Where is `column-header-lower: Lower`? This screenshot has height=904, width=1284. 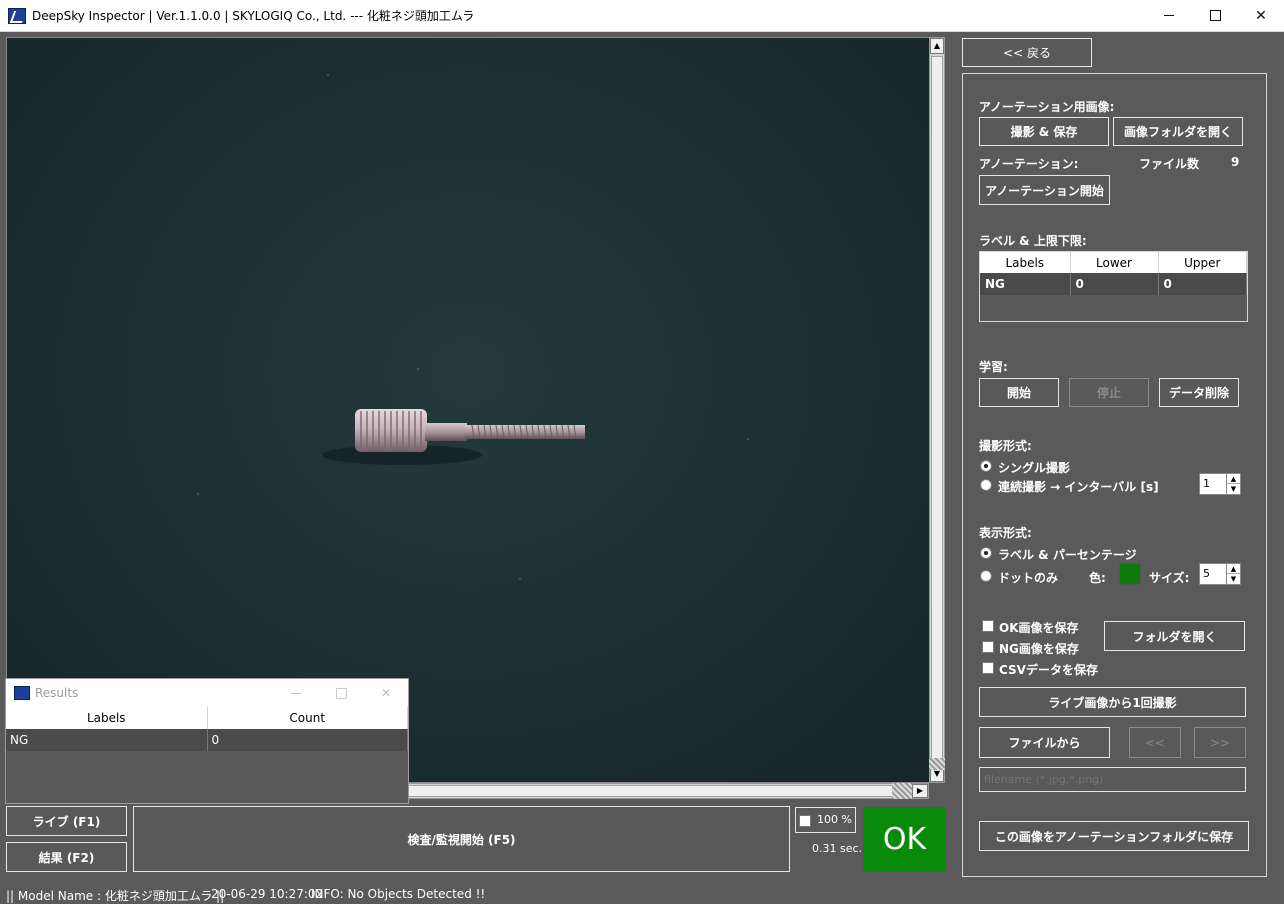
column-header-lower: Lower is located at coordinates (1114, 262).